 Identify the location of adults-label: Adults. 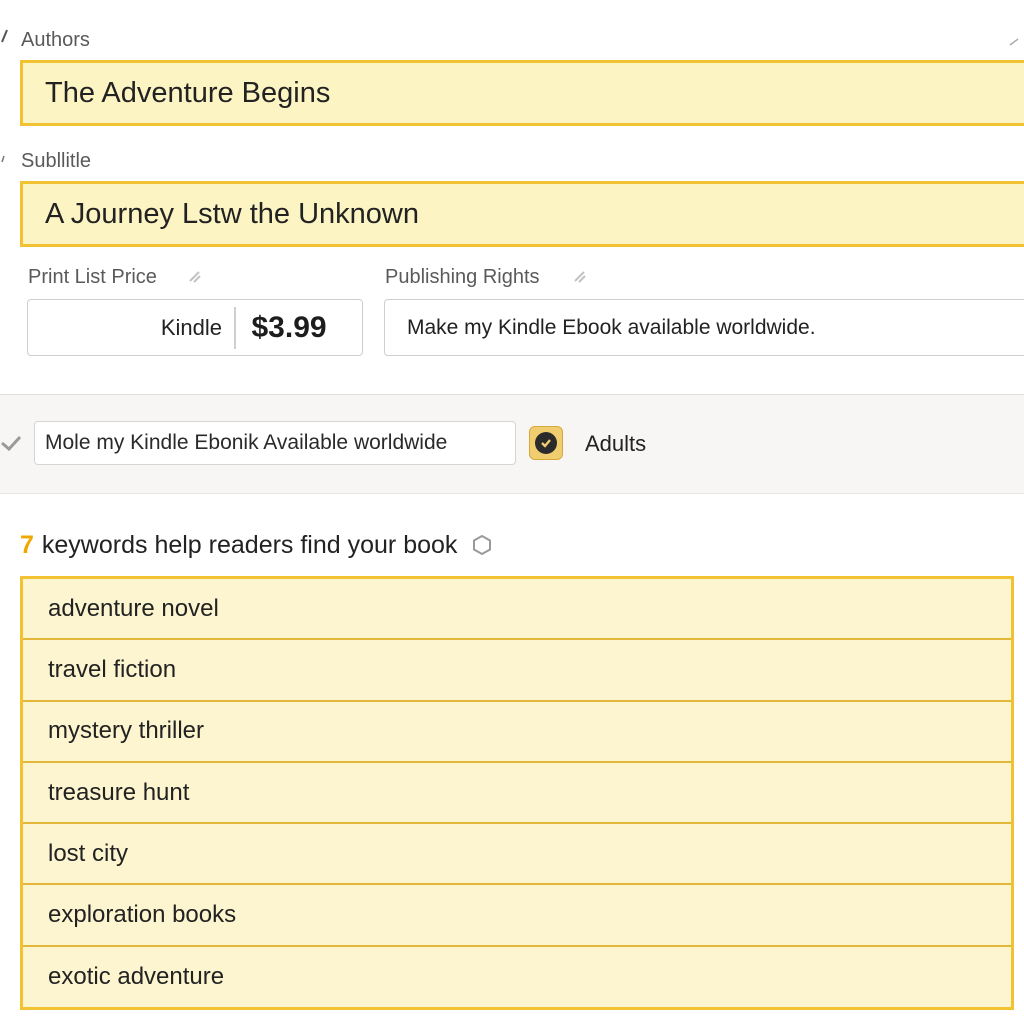
(616, 443).